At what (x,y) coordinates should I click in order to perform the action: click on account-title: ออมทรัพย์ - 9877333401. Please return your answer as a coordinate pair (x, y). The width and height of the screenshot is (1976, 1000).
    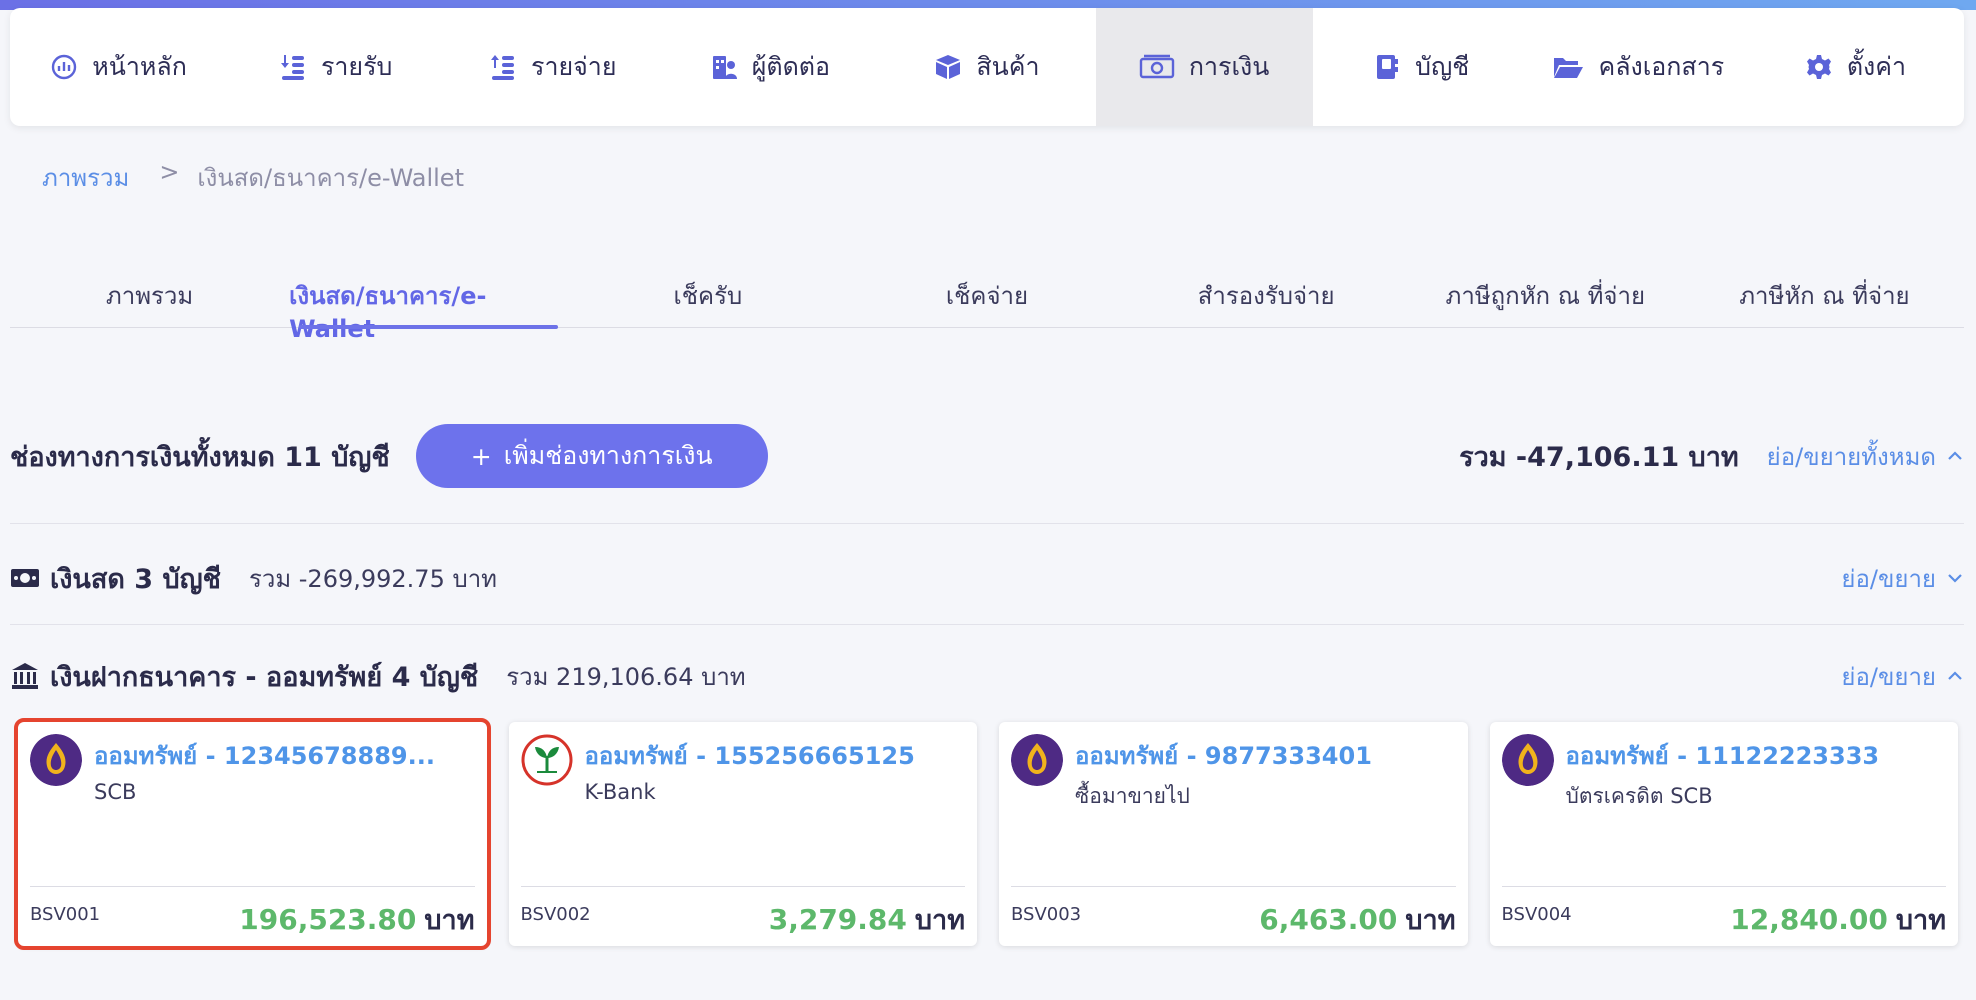
    Looking at the image, I should click on (1223, 756).